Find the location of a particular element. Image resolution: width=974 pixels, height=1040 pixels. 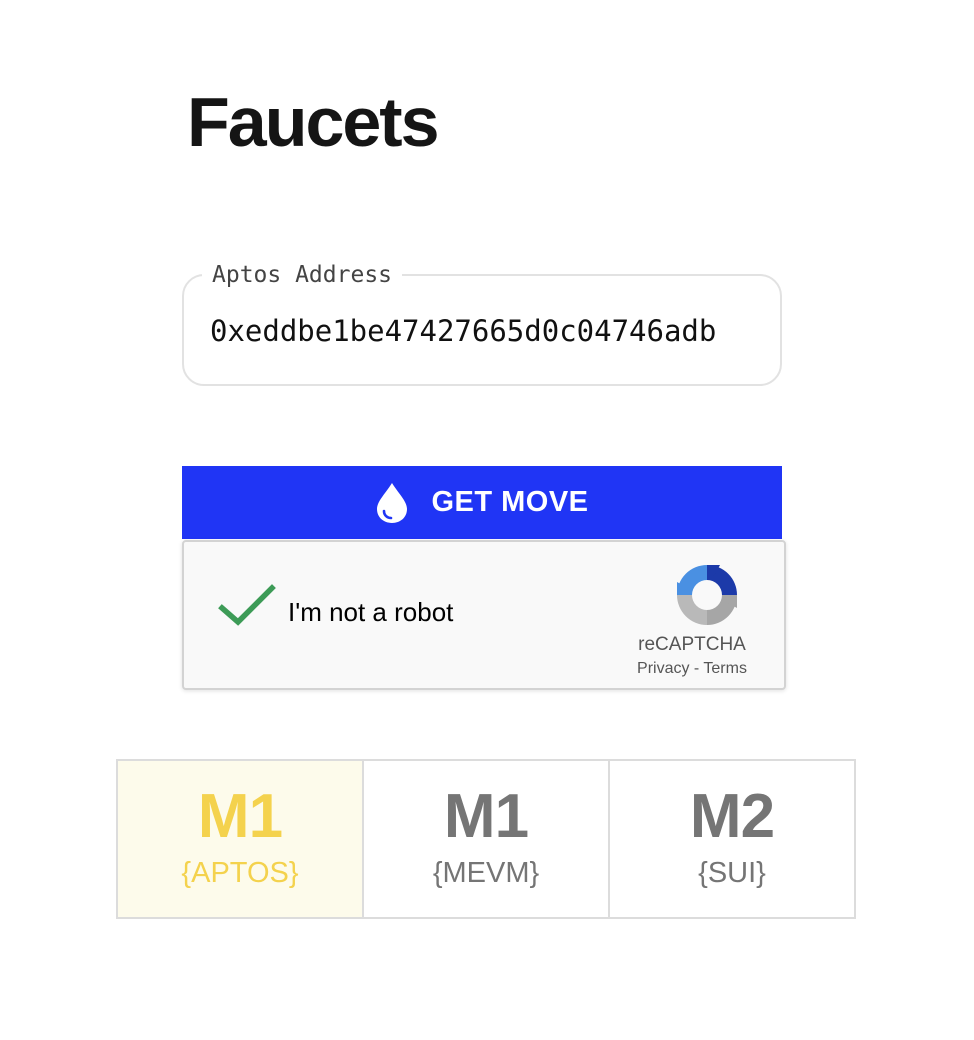

tab-m1-aptos: M1 {APTOS} is located at coordinates (241, 839).